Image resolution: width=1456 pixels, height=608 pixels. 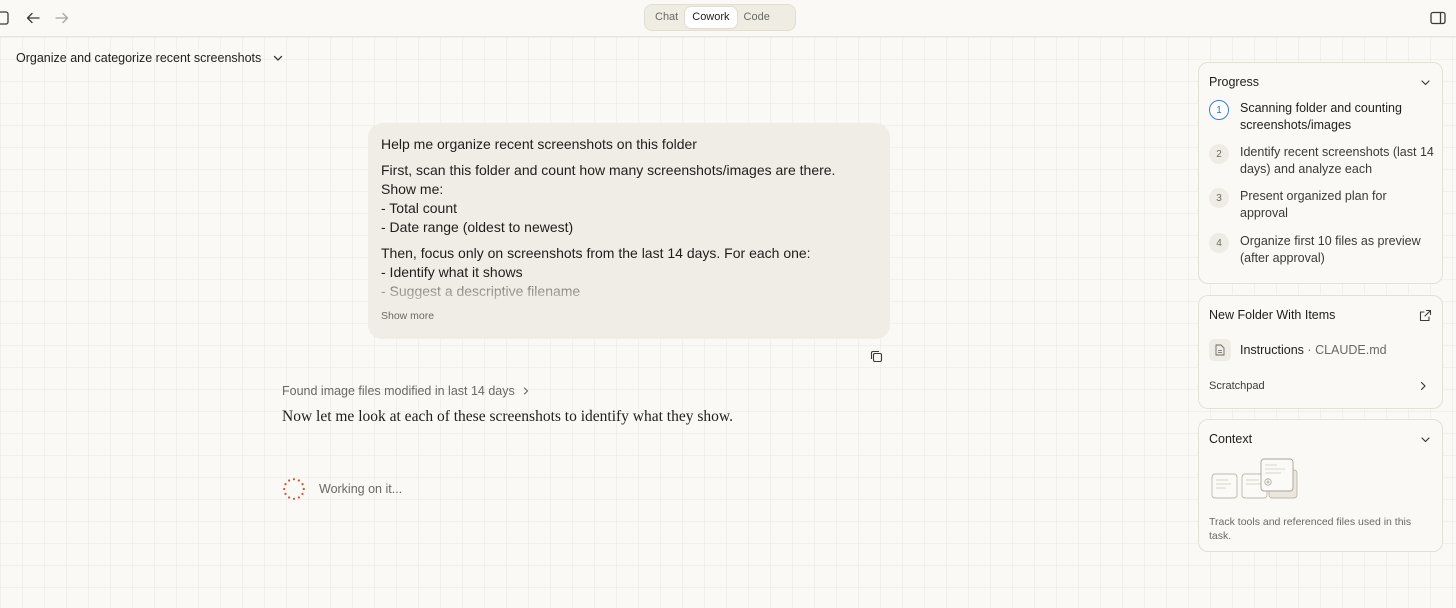 What do you see at coordinates (477, 227) in the screenshot?
I see `message-line: - Date range (oldest to newest)` at bounding box center [477, 227].